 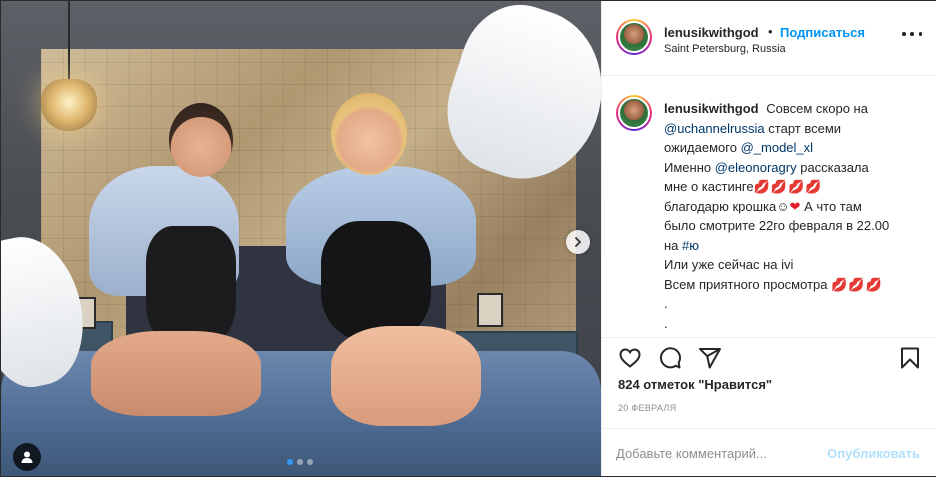 What do you see at coordinates (857, 284) in the screenshot?
I see `lips-emoji: 💋💋💋` at bounding box center [857, 284].